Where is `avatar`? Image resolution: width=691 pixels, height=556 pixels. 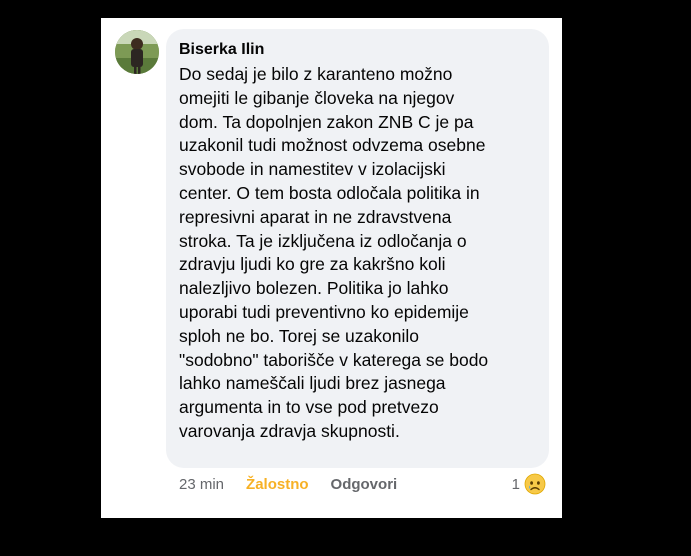
avatar is located at coordinates (137, 52).